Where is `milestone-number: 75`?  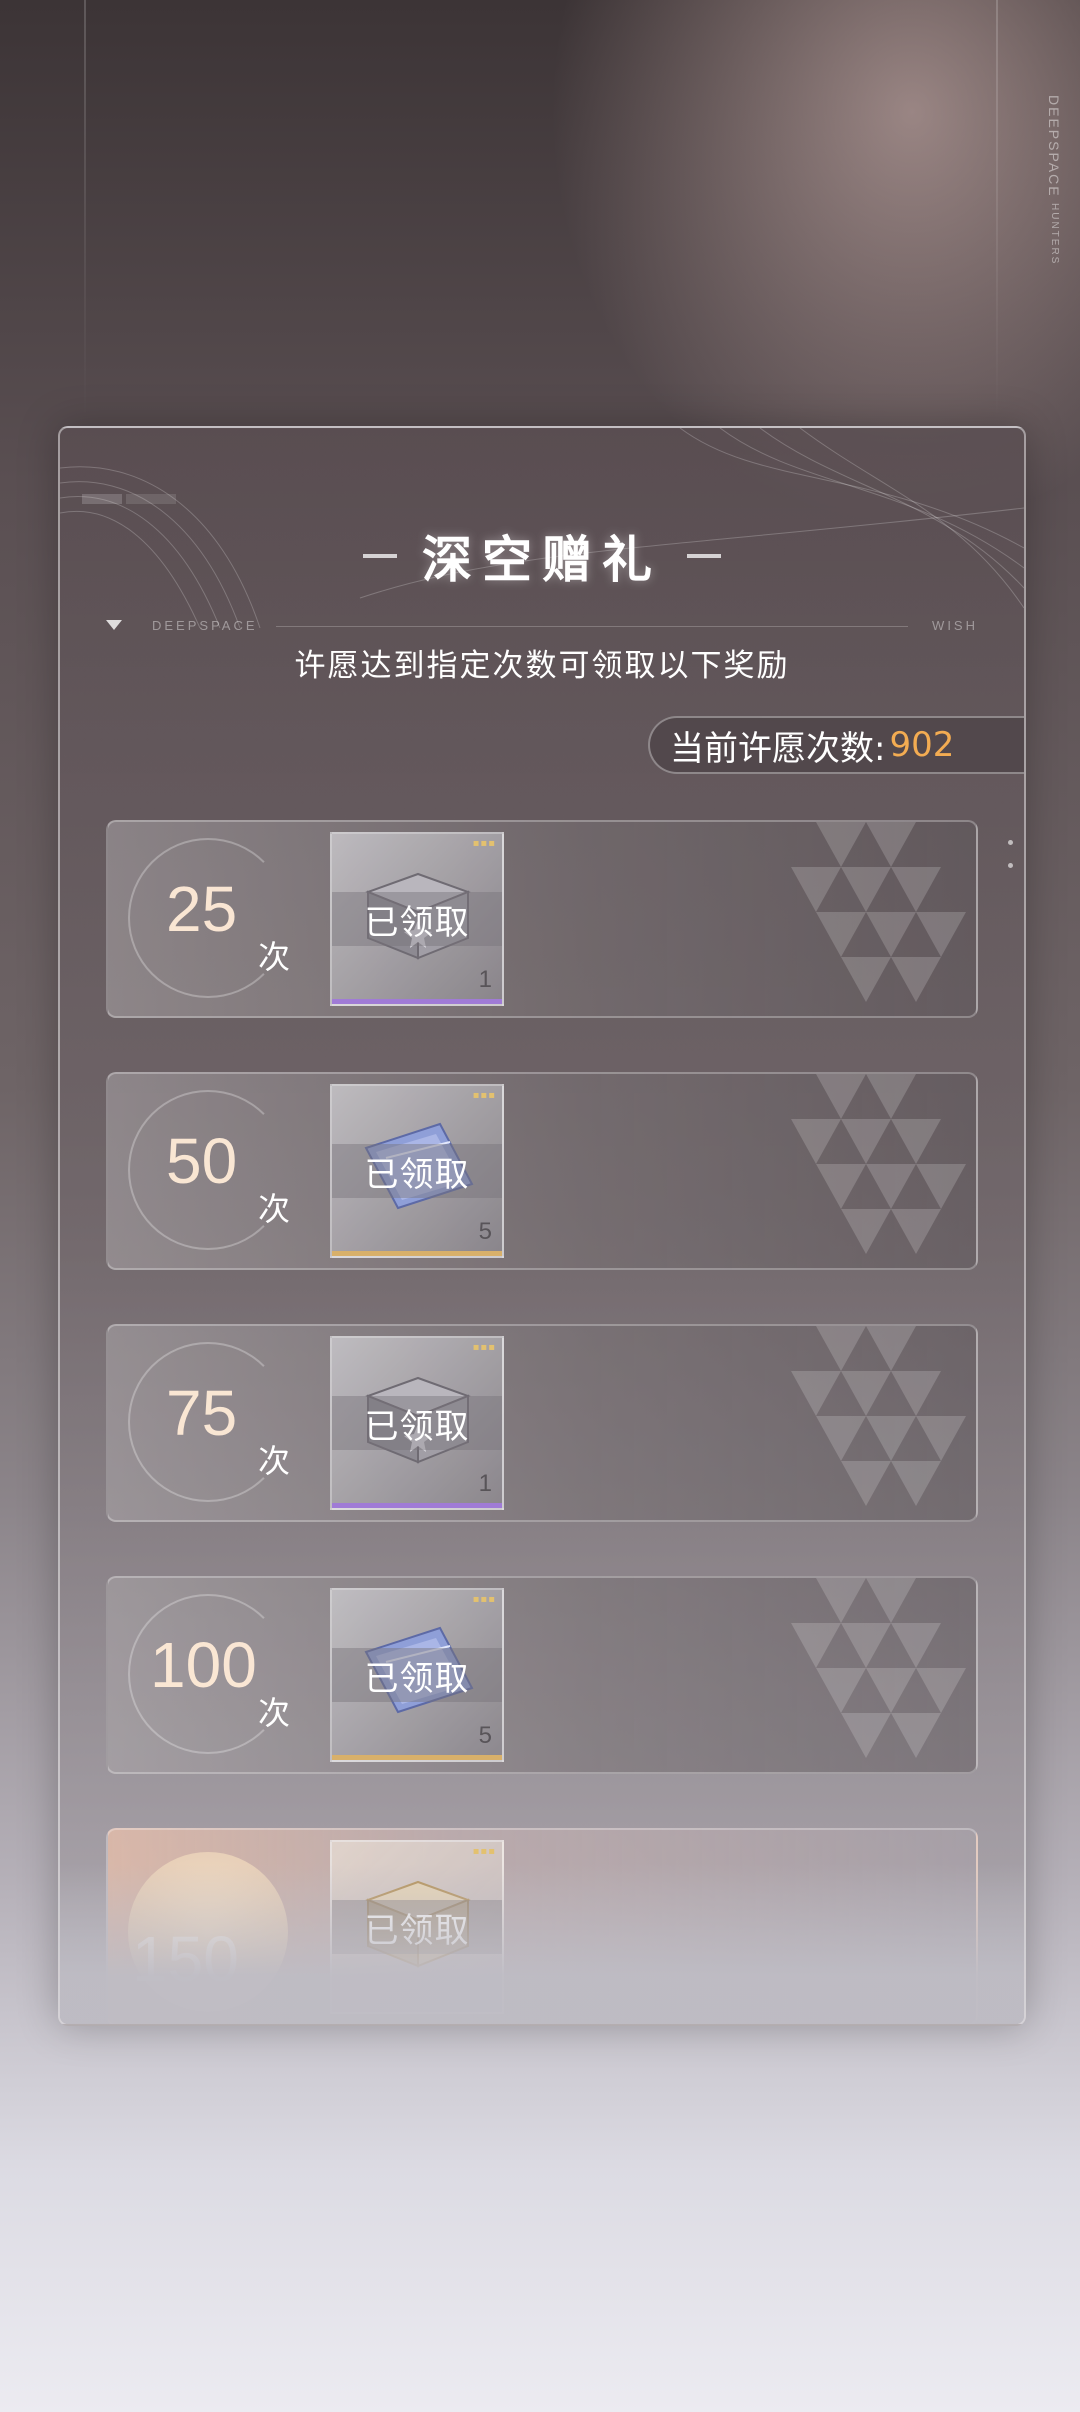 milestone-number: 75 is located at coordinates (202, 1413).